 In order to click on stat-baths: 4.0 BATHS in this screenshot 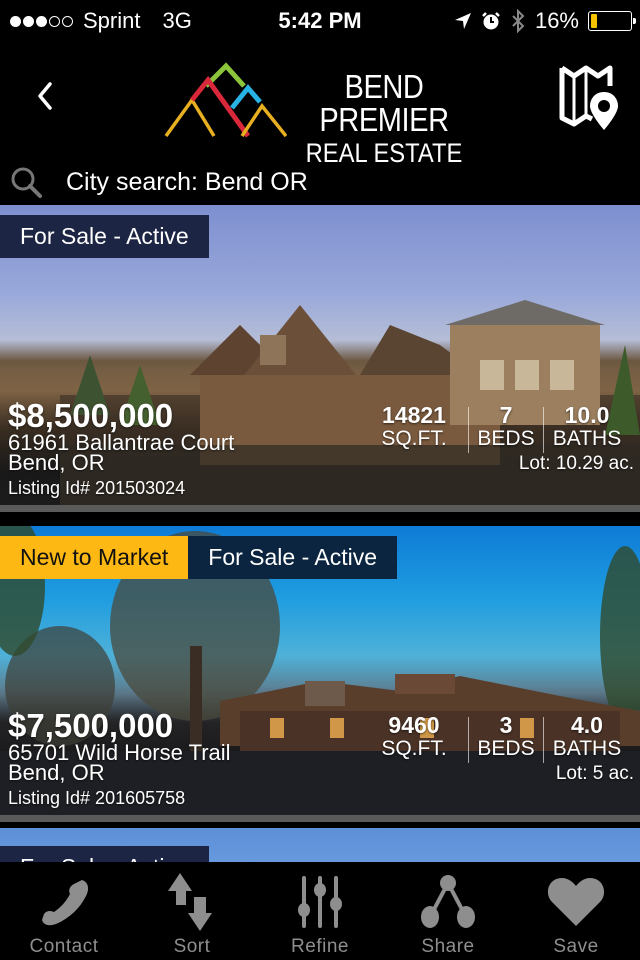, I will do `click(587, 737)`.